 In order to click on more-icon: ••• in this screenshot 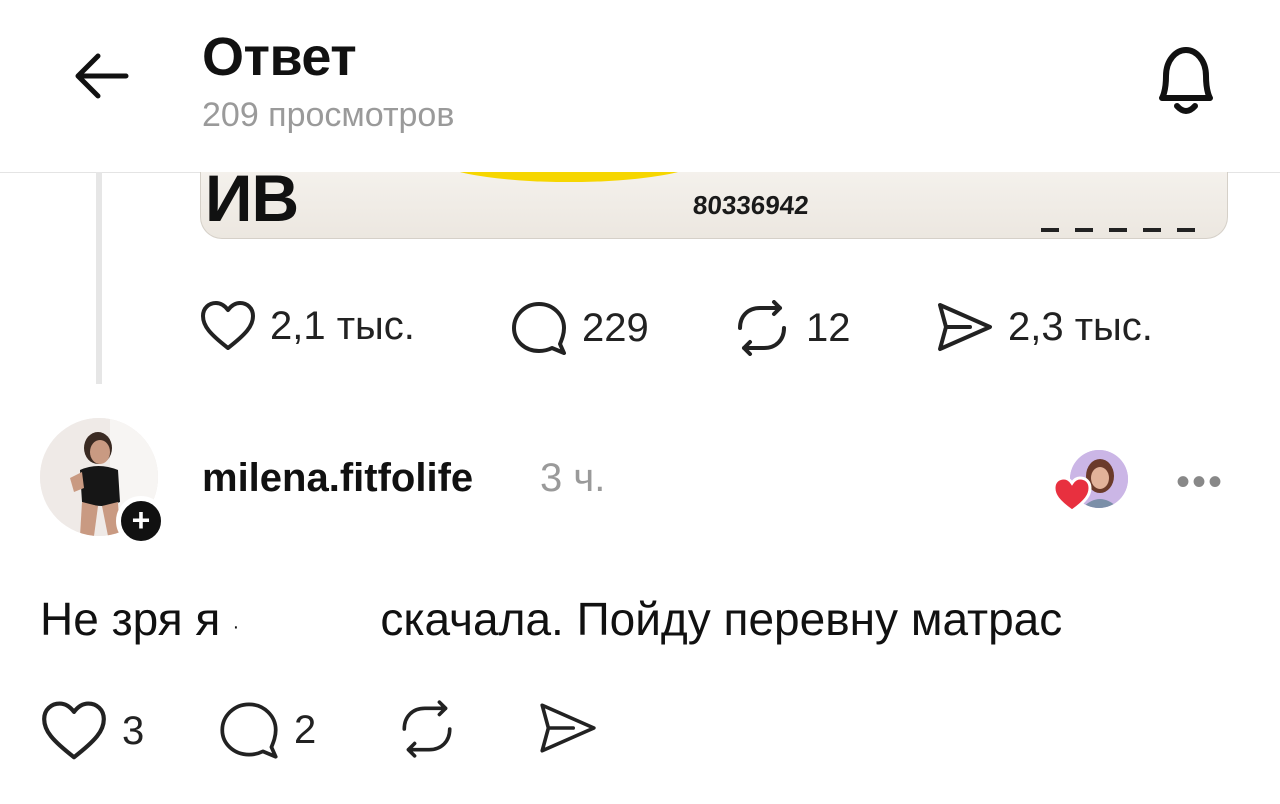, I will do `click(1200, 482)`.